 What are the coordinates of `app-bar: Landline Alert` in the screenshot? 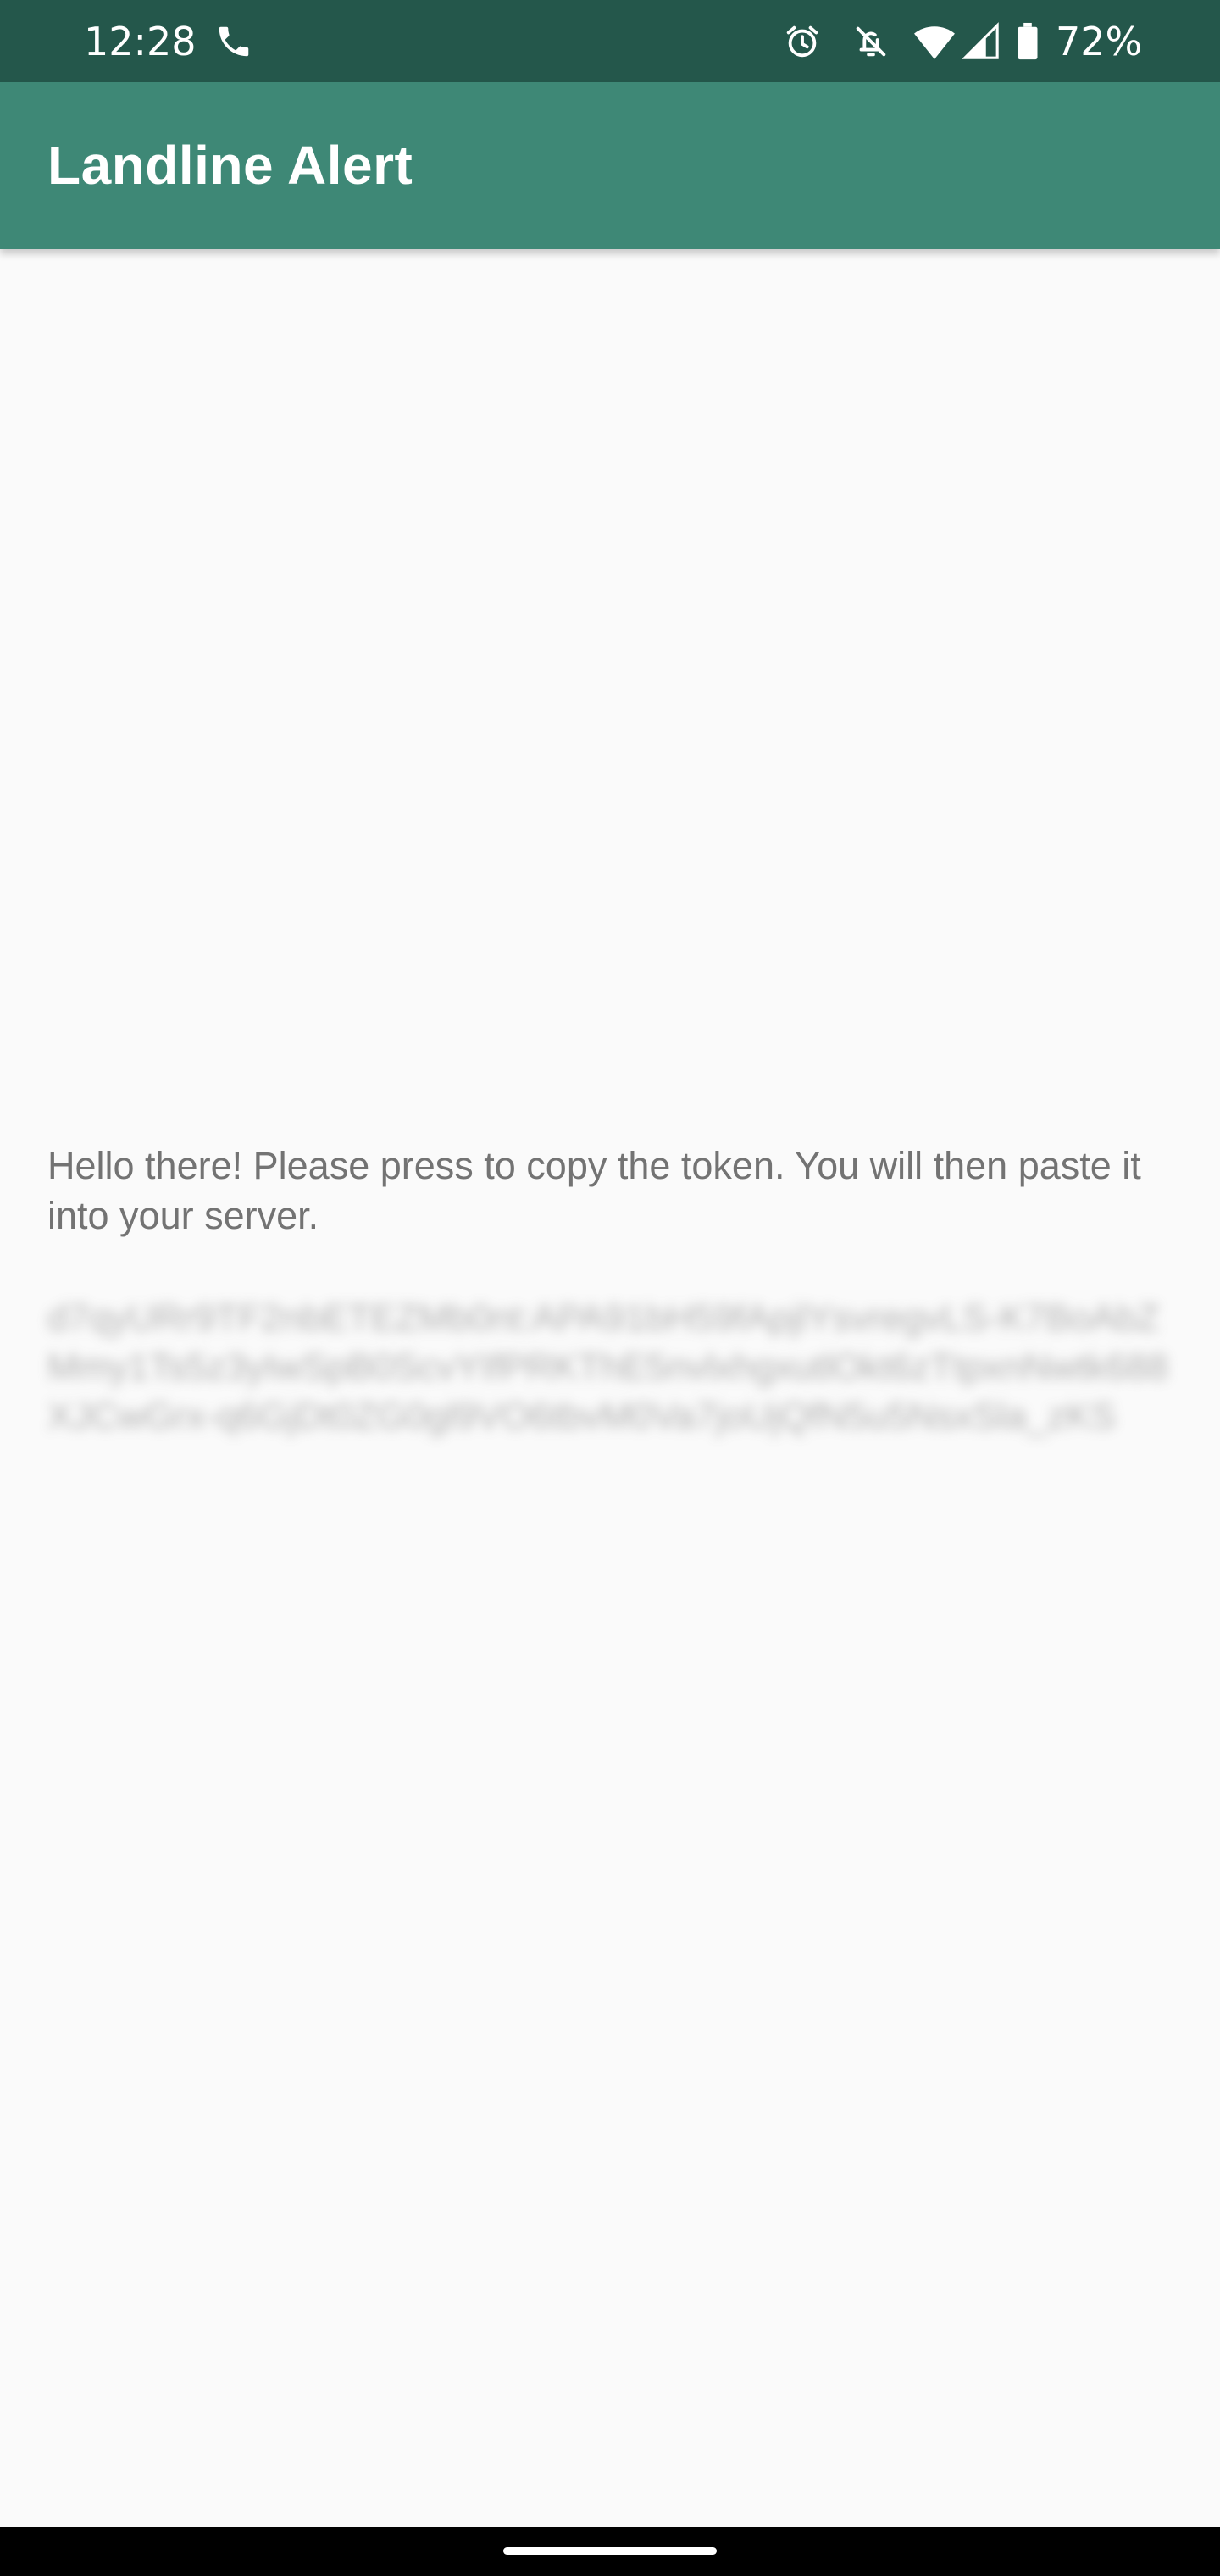 It's located at (610, 165).